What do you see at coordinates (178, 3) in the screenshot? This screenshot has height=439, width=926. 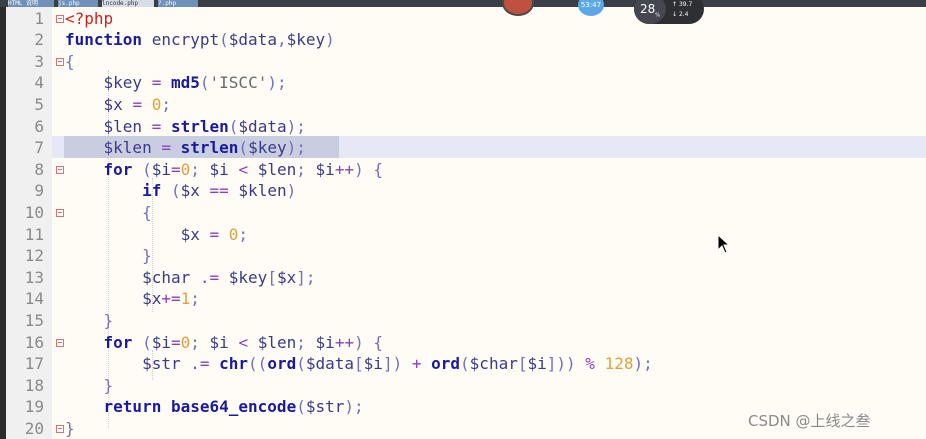 I see `tab-other: ?.php` at bounding box center [178, 3].